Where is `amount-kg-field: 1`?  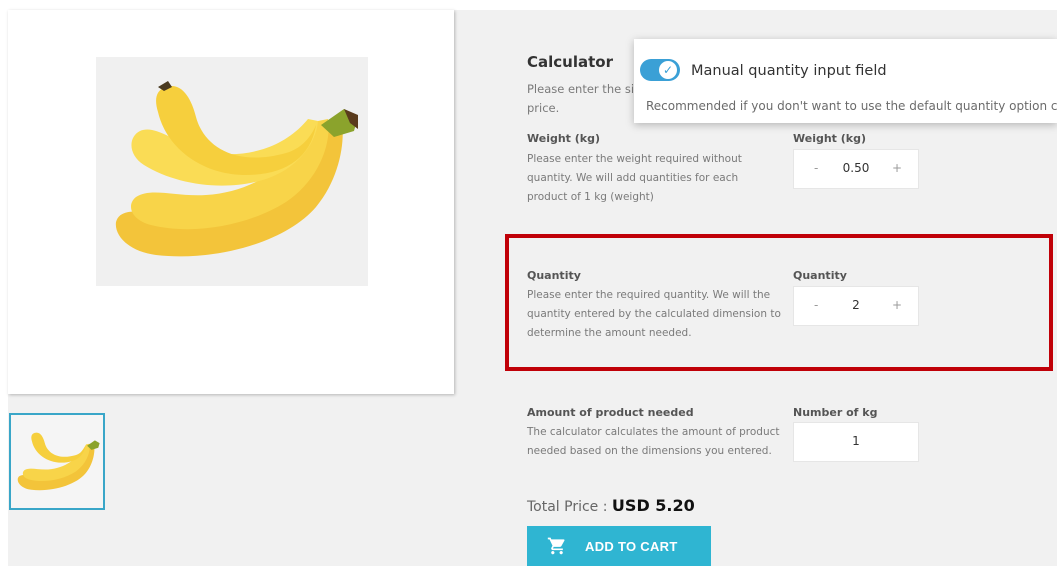
amount-kg-field: 1 is located at coordinates (856, 442).